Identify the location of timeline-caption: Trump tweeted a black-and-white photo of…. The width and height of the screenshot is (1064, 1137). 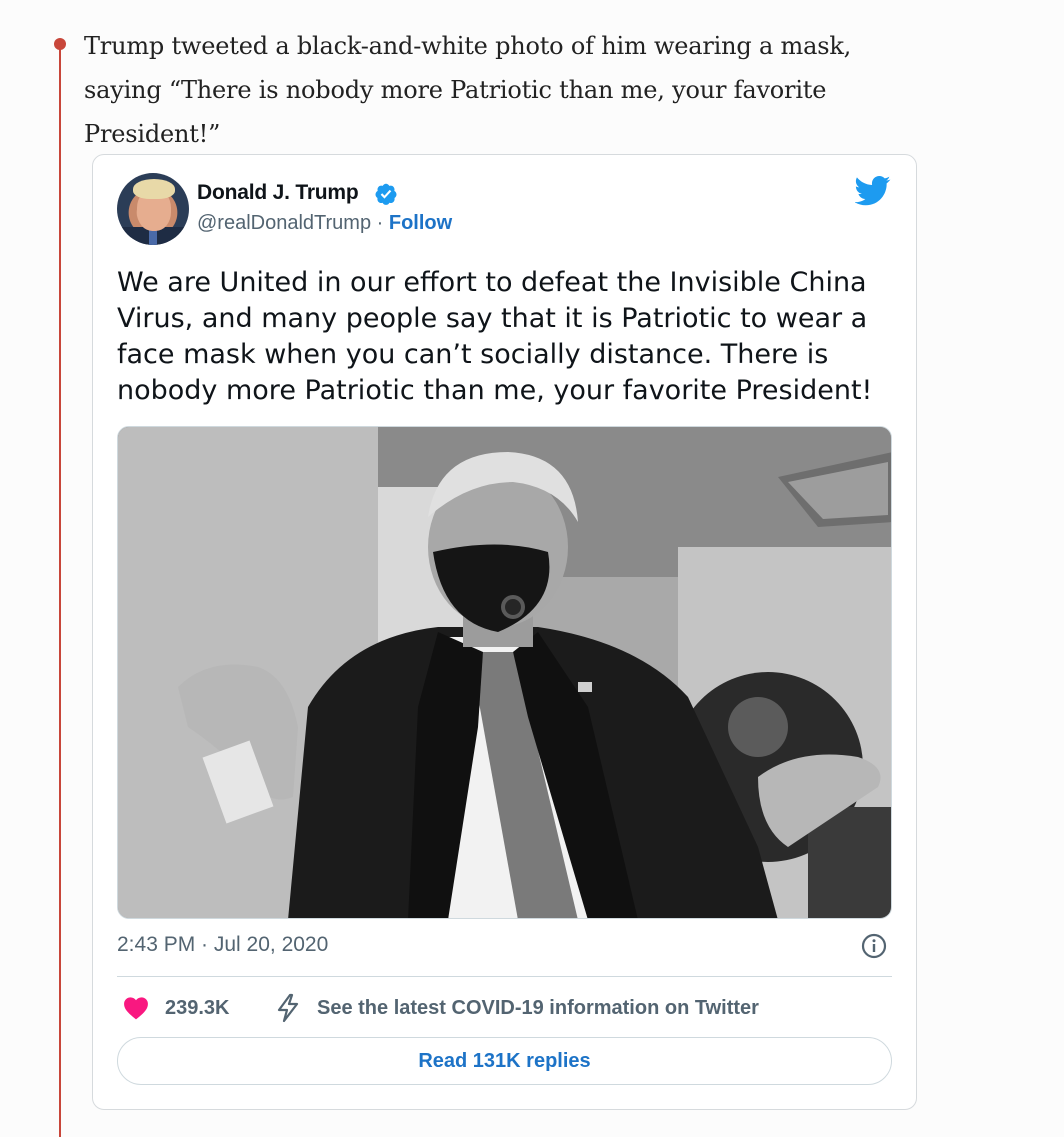
(468, 90).